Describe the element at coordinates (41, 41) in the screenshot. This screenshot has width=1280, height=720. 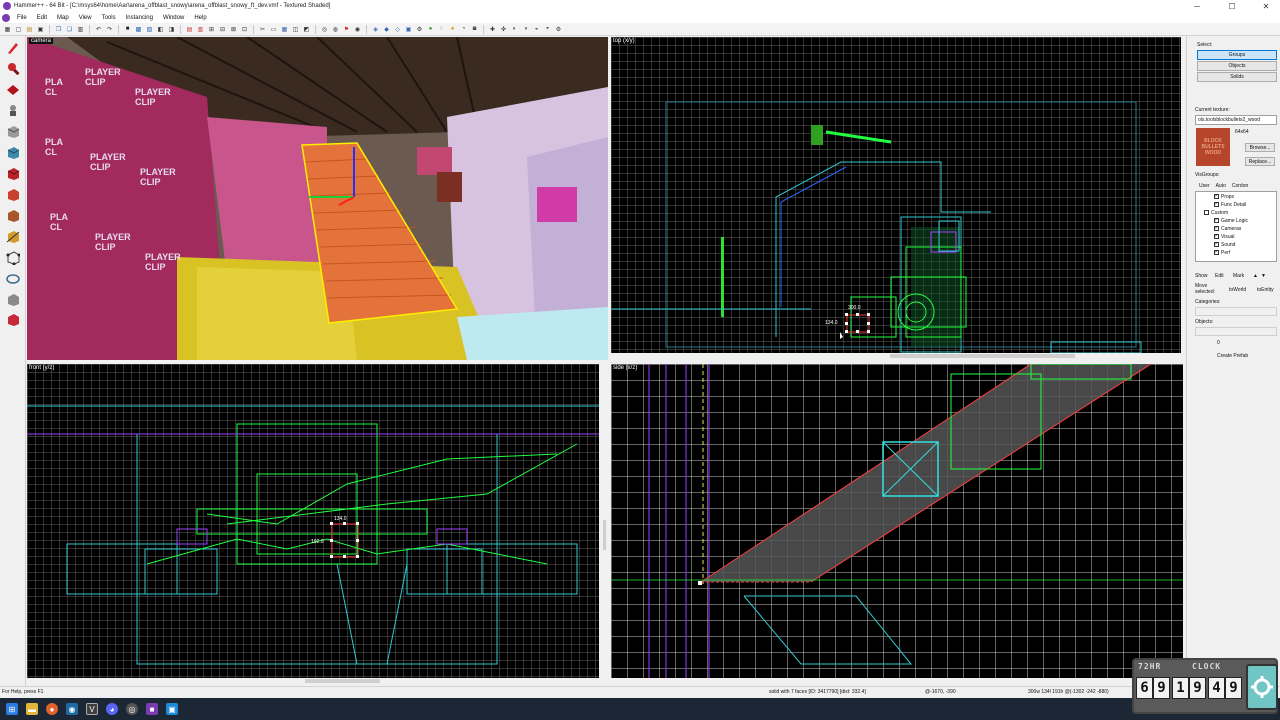
I see `camera-viewport-label: camera` at that location.